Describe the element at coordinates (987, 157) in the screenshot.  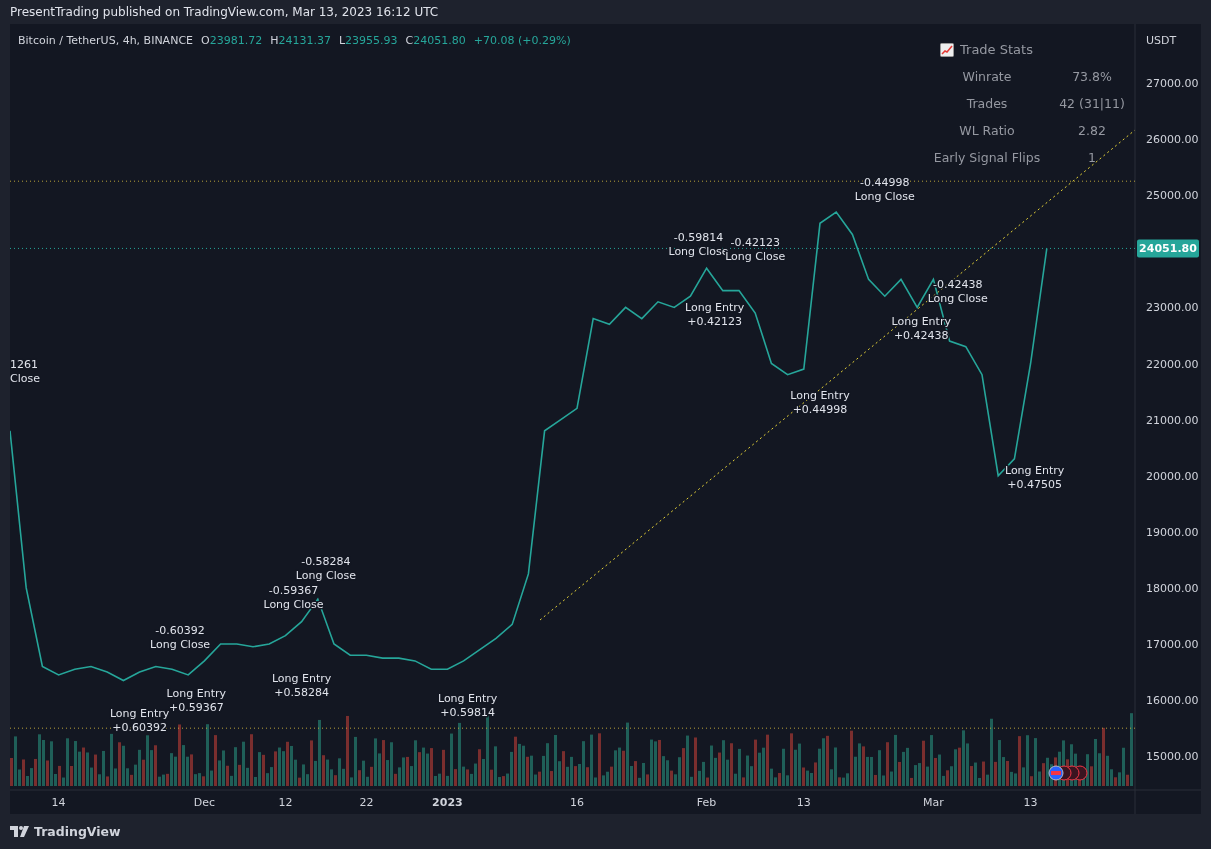
I see `stat-label: Early Signal Flips` at that location.